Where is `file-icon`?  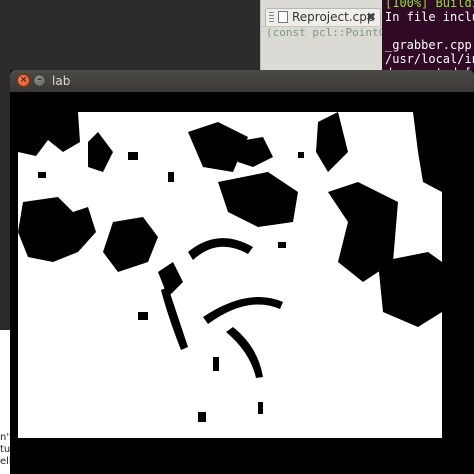
file-icon is located at coordinates (283, 17).